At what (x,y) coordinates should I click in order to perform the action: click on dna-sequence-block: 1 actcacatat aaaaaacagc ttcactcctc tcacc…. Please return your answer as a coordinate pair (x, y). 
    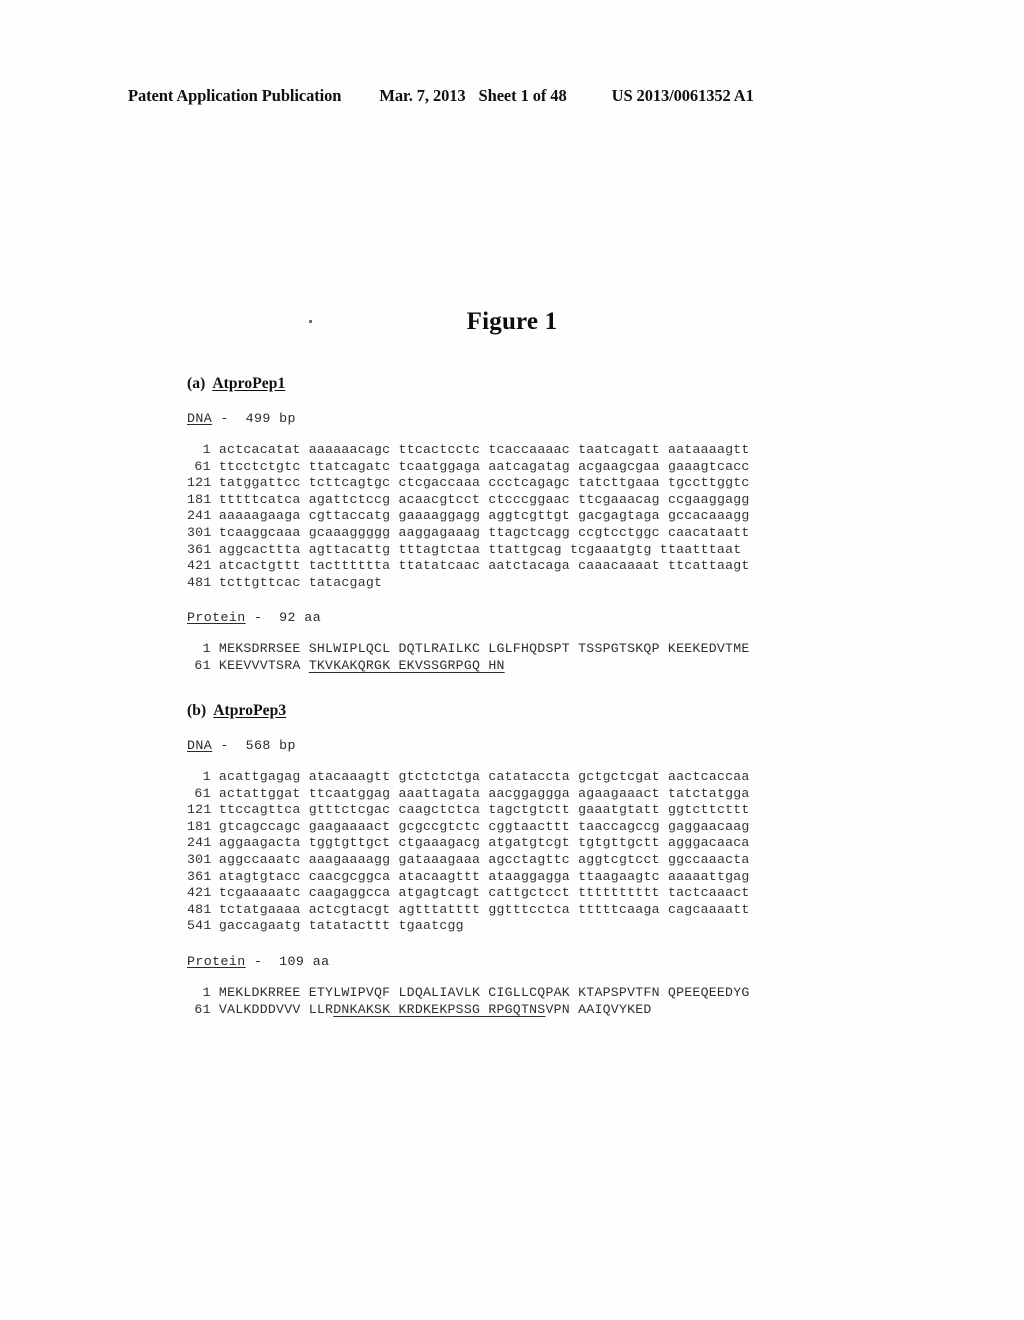
    Looking at the image, I should click on (537, 516).